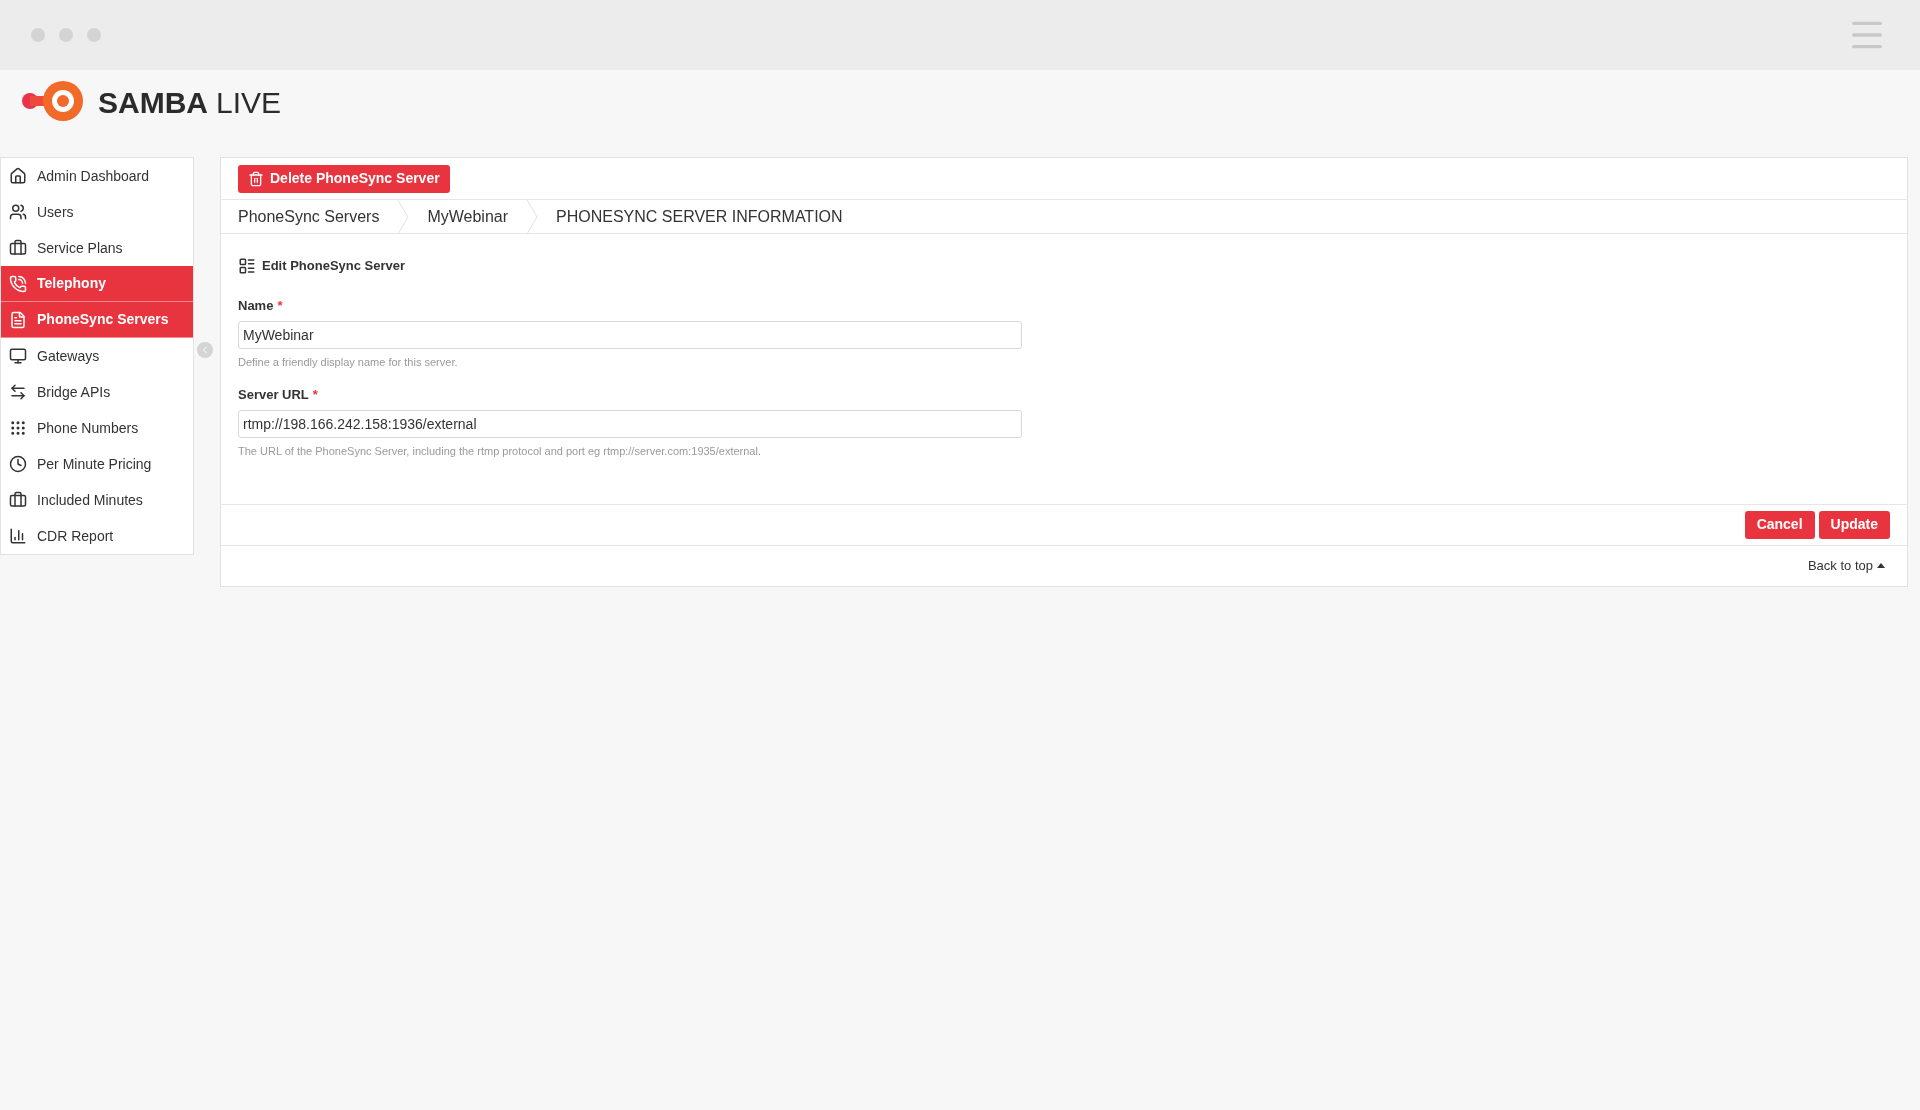 The height and width of the screenshot is (1110, 1920). Describe the element at coordinates (1881, 565) in the screenshot. I see `caret-up-icon` at that location.